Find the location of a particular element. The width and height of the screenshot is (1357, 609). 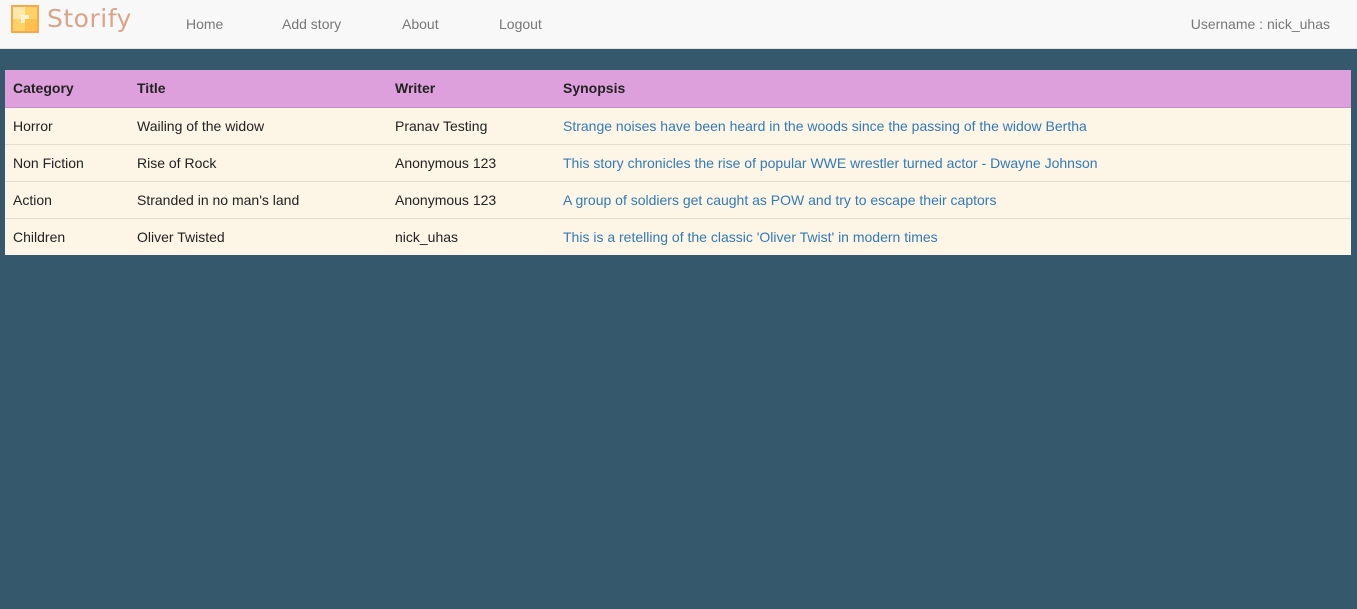

cell-category: Action is located at coordinates (67, 199).